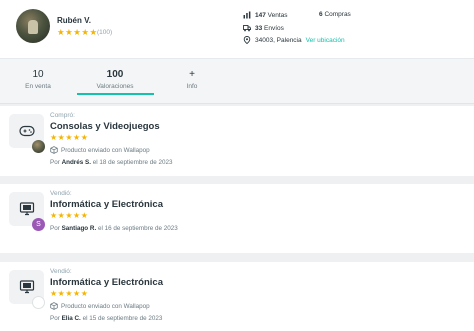 This screenshot has width=474, height=331. What do you see at coordinates (115, 94) in the screenshot?
I see `active-tab-indicator` at bounding box center [115, 94].